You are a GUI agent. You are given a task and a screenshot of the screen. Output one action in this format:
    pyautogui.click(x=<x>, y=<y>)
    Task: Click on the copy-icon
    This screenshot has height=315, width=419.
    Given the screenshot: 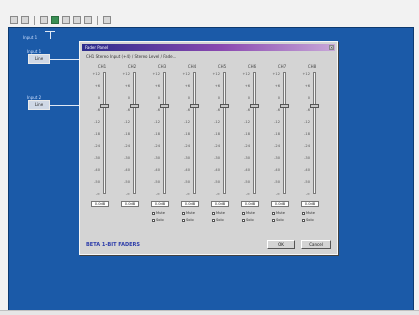 What is the action you would take?
    pyautogui.click(x=77, y=20)
    